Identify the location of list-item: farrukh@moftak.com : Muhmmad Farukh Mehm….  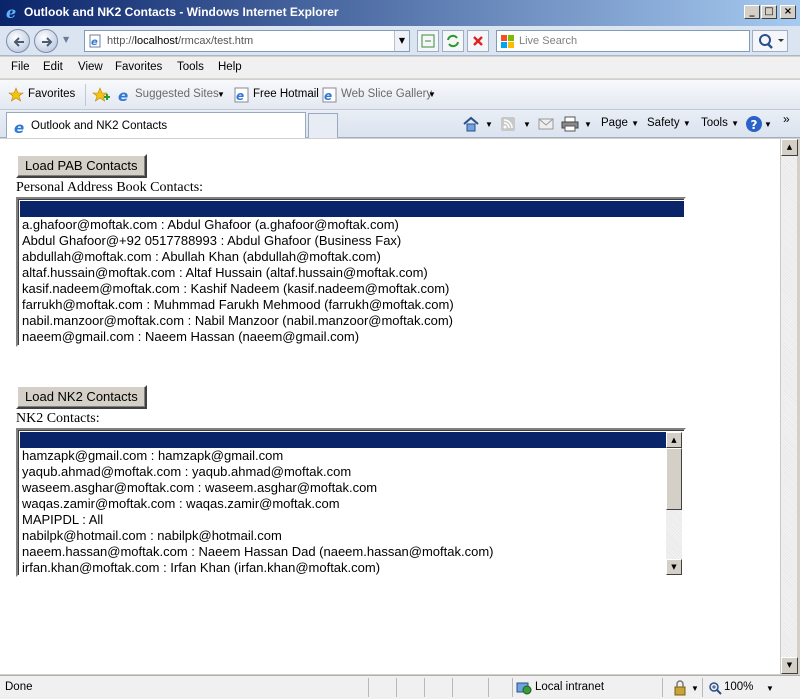
(238, 304).